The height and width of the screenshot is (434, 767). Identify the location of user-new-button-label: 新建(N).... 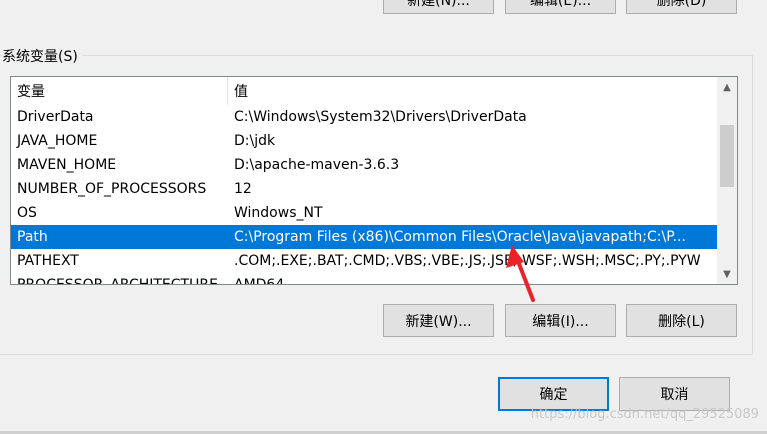
(438, 4).